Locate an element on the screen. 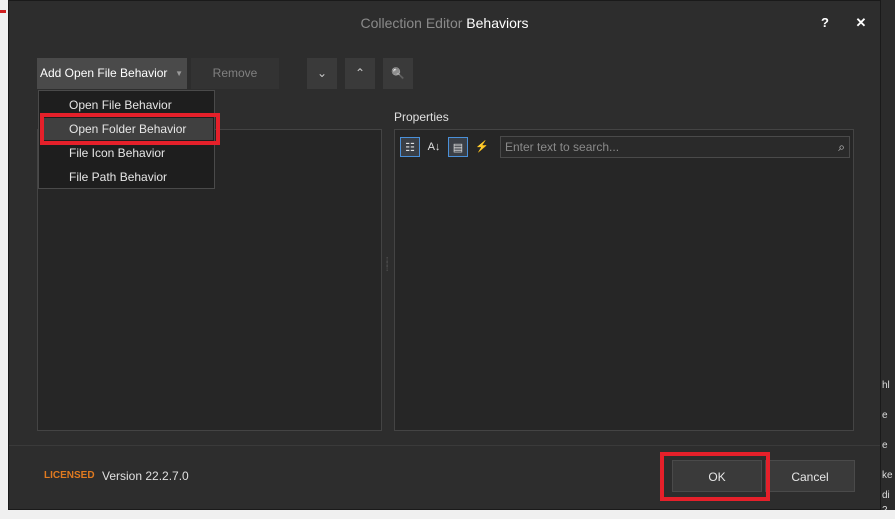 The image size is (895, 519). background-left-edge is located at coordinates (4, 259).